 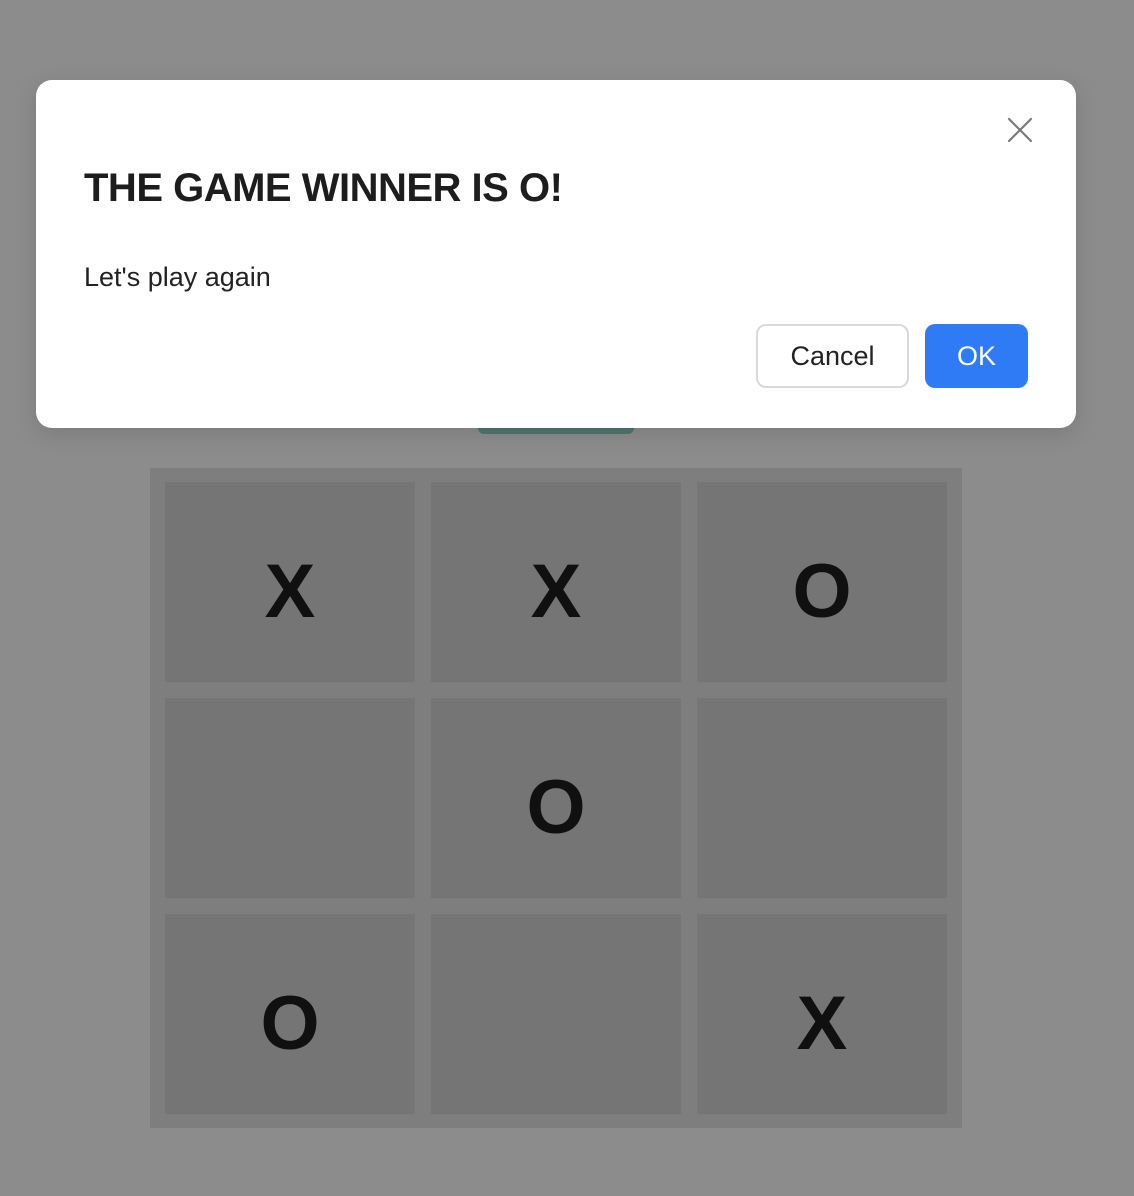 I want to click on dialog-message: Let's play again, so click(x=177, y=277).